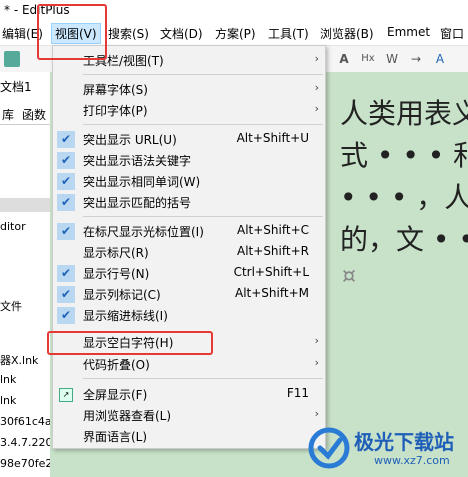 This screenshot has width=468, height=477. I want to click on editor-line: 人类用表义, so click(404, 113).